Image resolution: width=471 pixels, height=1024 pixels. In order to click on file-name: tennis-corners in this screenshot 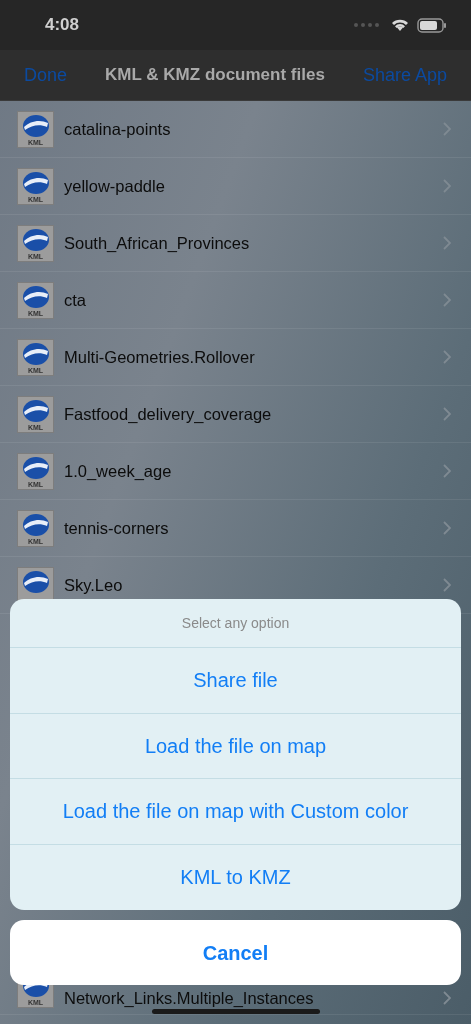, I will do `click(117, 528)`.